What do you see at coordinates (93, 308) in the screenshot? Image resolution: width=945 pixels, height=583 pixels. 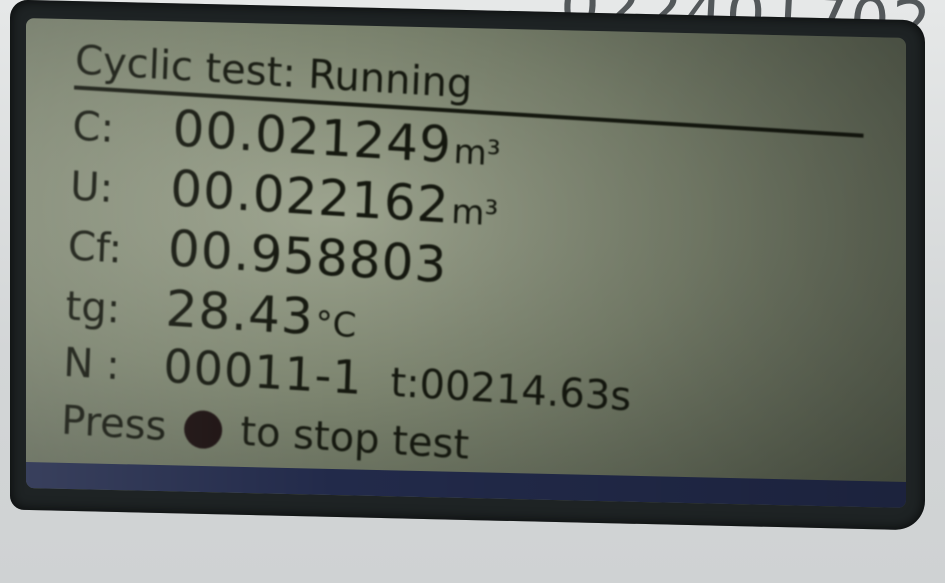 I see `reading-label: tg:` at bounding box center [93, 308].